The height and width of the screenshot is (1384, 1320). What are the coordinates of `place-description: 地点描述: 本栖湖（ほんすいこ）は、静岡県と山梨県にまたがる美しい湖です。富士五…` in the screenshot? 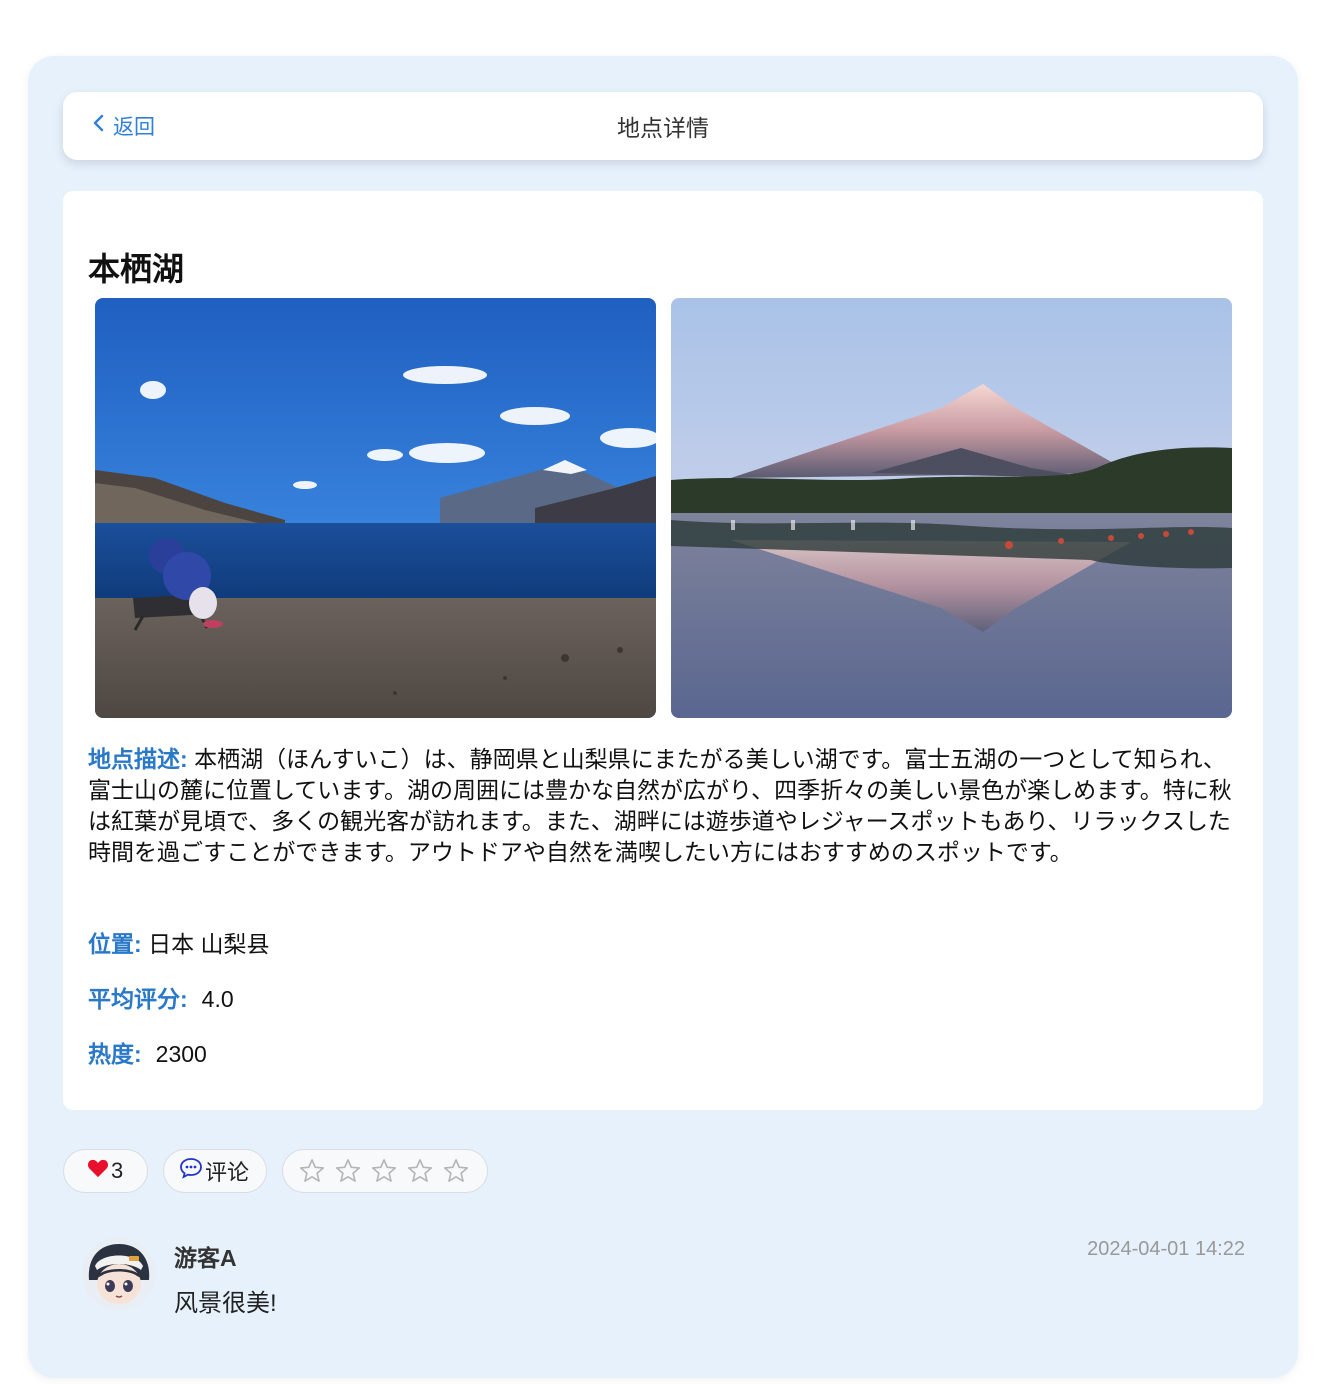 It's located at (668, 806).